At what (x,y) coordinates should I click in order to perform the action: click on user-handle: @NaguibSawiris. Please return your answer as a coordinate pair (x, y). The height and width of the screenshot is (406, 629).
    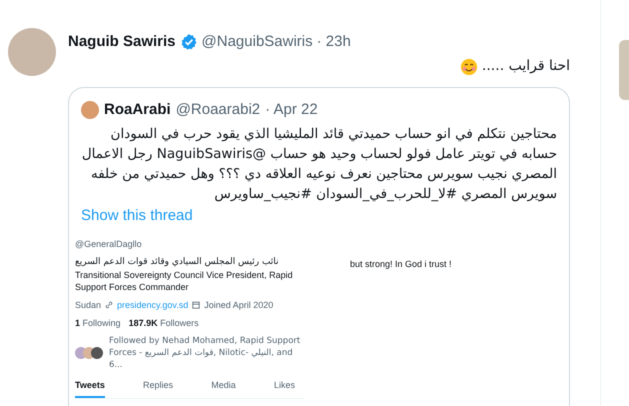
    Looking at the image, I should click on (257, 42).